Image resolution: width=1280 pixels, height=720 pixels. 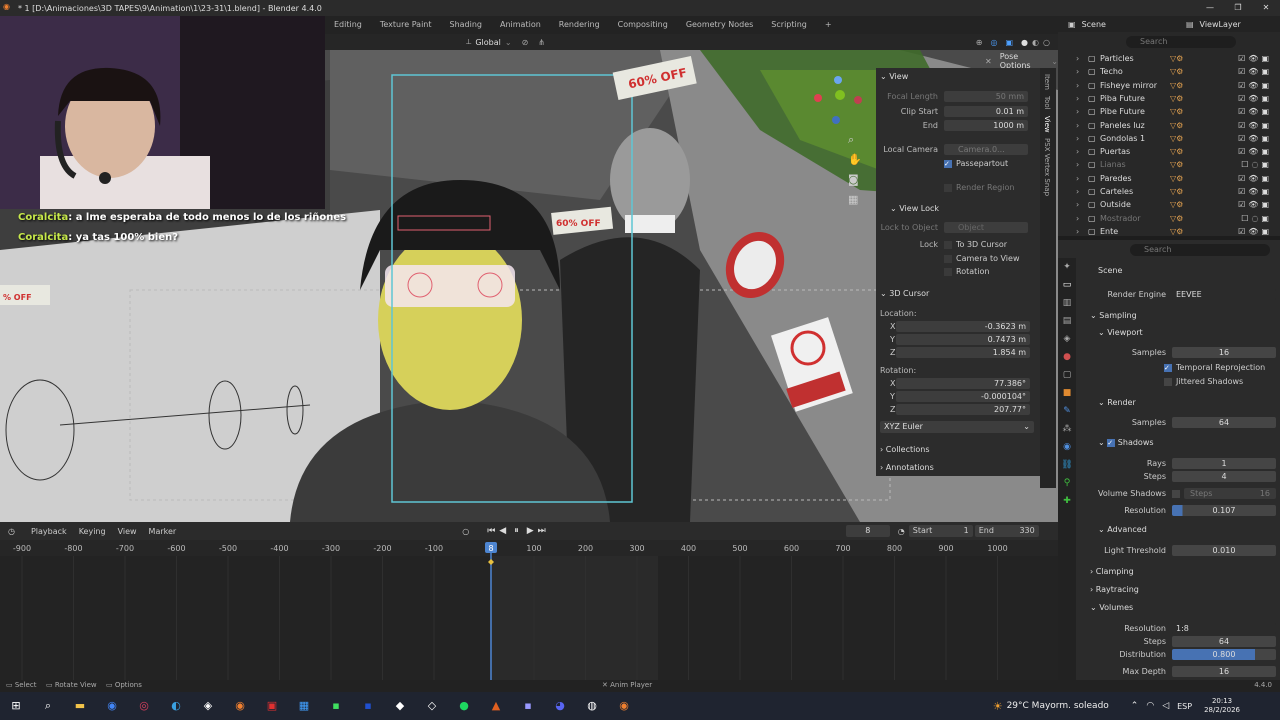 I want to click on view-lock-header: ⌄ View Lock, so click(x=914, y=208).